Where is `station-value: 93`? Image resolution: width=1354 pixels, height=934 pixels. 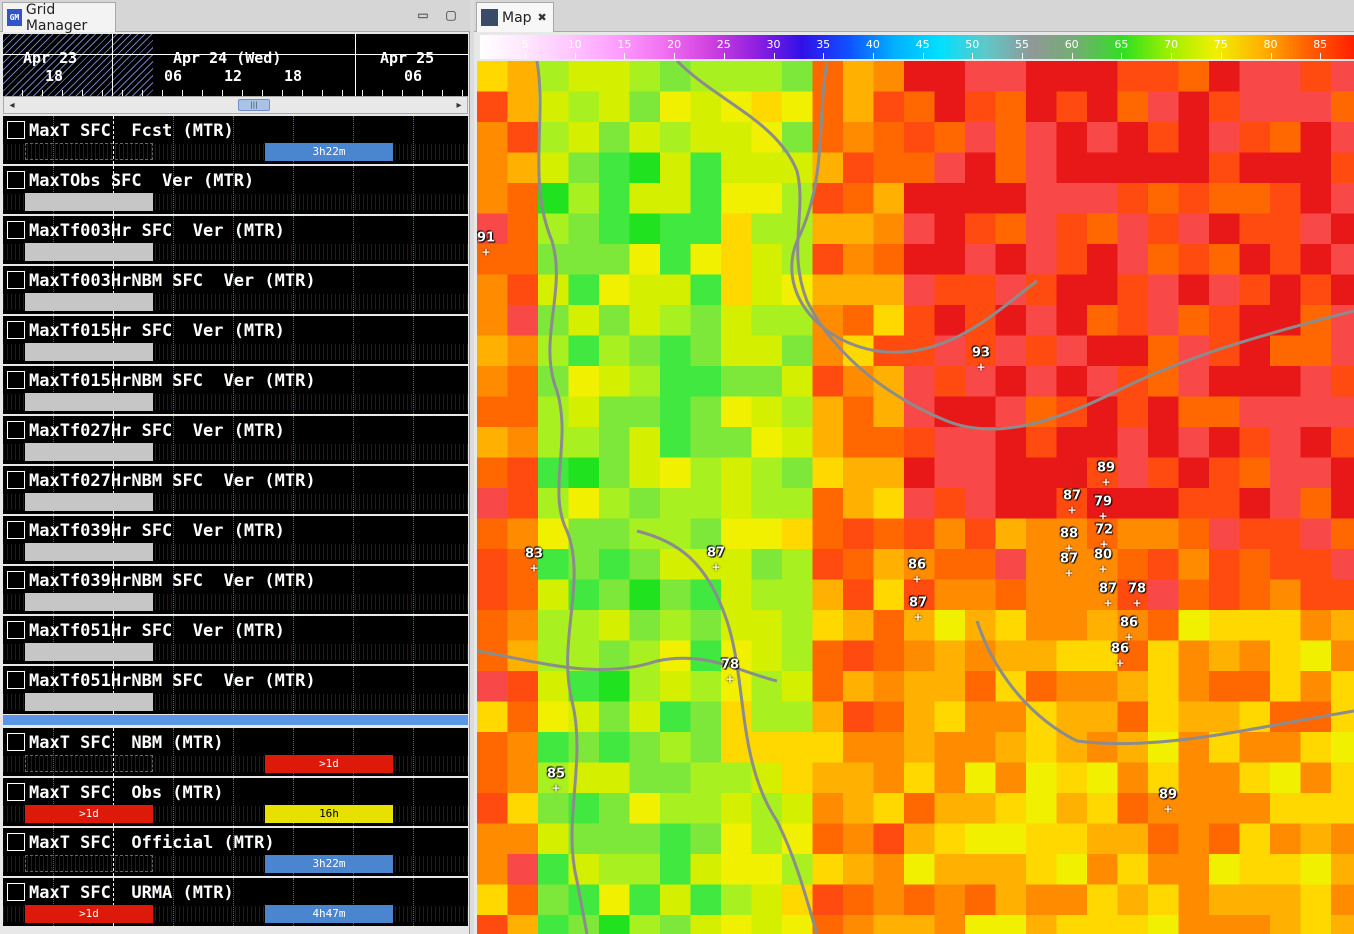
station-value: 93 is located at coordinates (981, 353).